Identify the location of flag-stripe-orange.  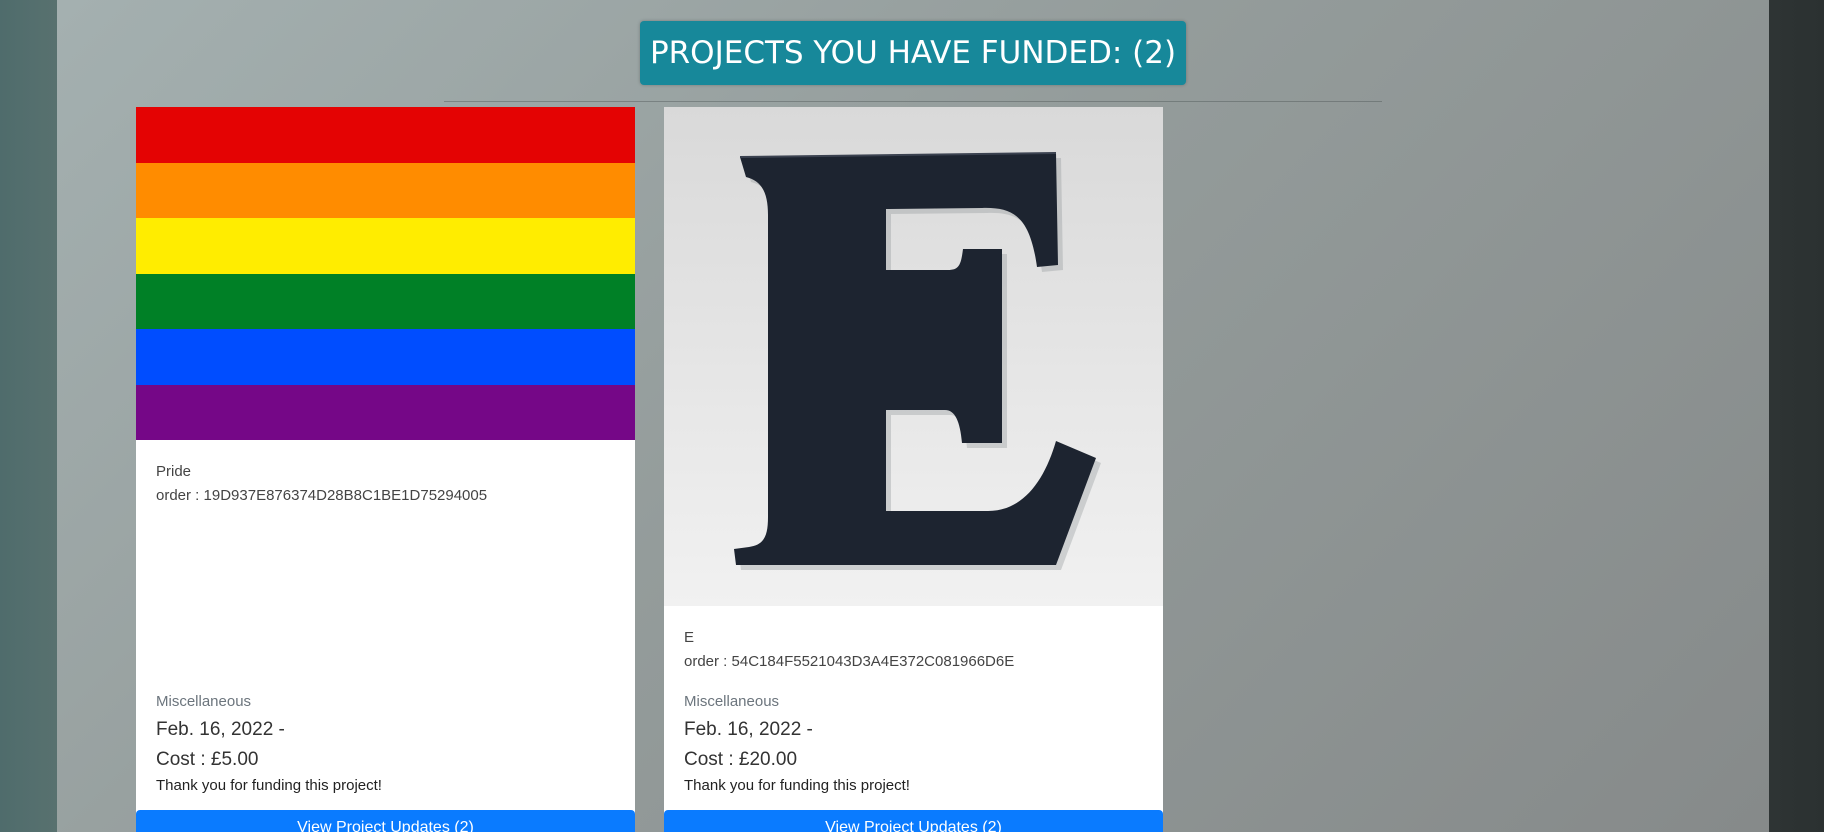
(385, 190).